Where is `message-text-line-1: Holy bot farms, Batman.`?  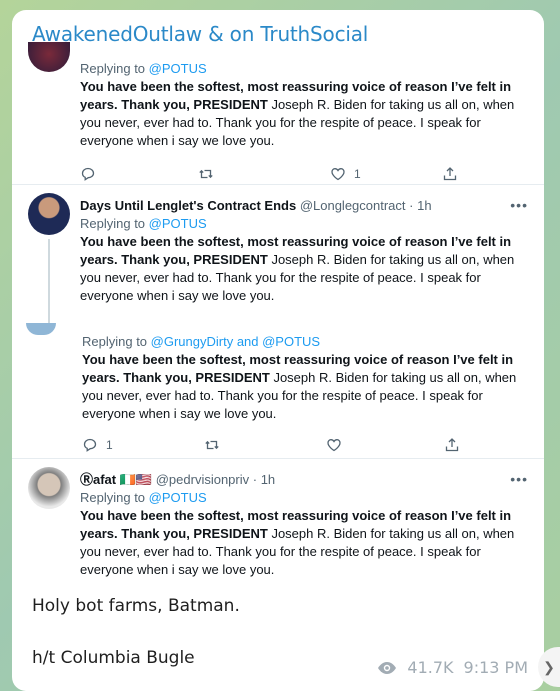
message-text-line-1: Holy bot farms, Batman. is located at coordinates (136, 606).